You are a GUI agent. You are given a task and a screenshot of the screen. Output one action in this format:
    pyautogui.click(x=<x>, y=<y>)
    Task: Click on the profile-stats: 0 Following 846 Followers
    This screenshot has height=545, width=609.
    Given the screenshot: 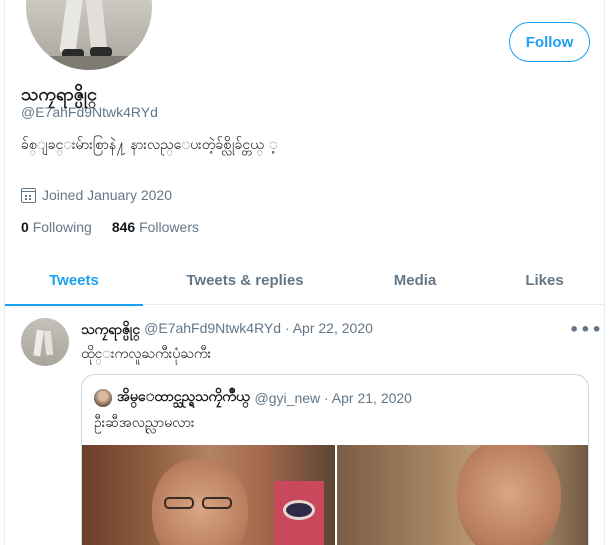 What is the action you would take?
    pyautogui.click(x=110, y=227)
    